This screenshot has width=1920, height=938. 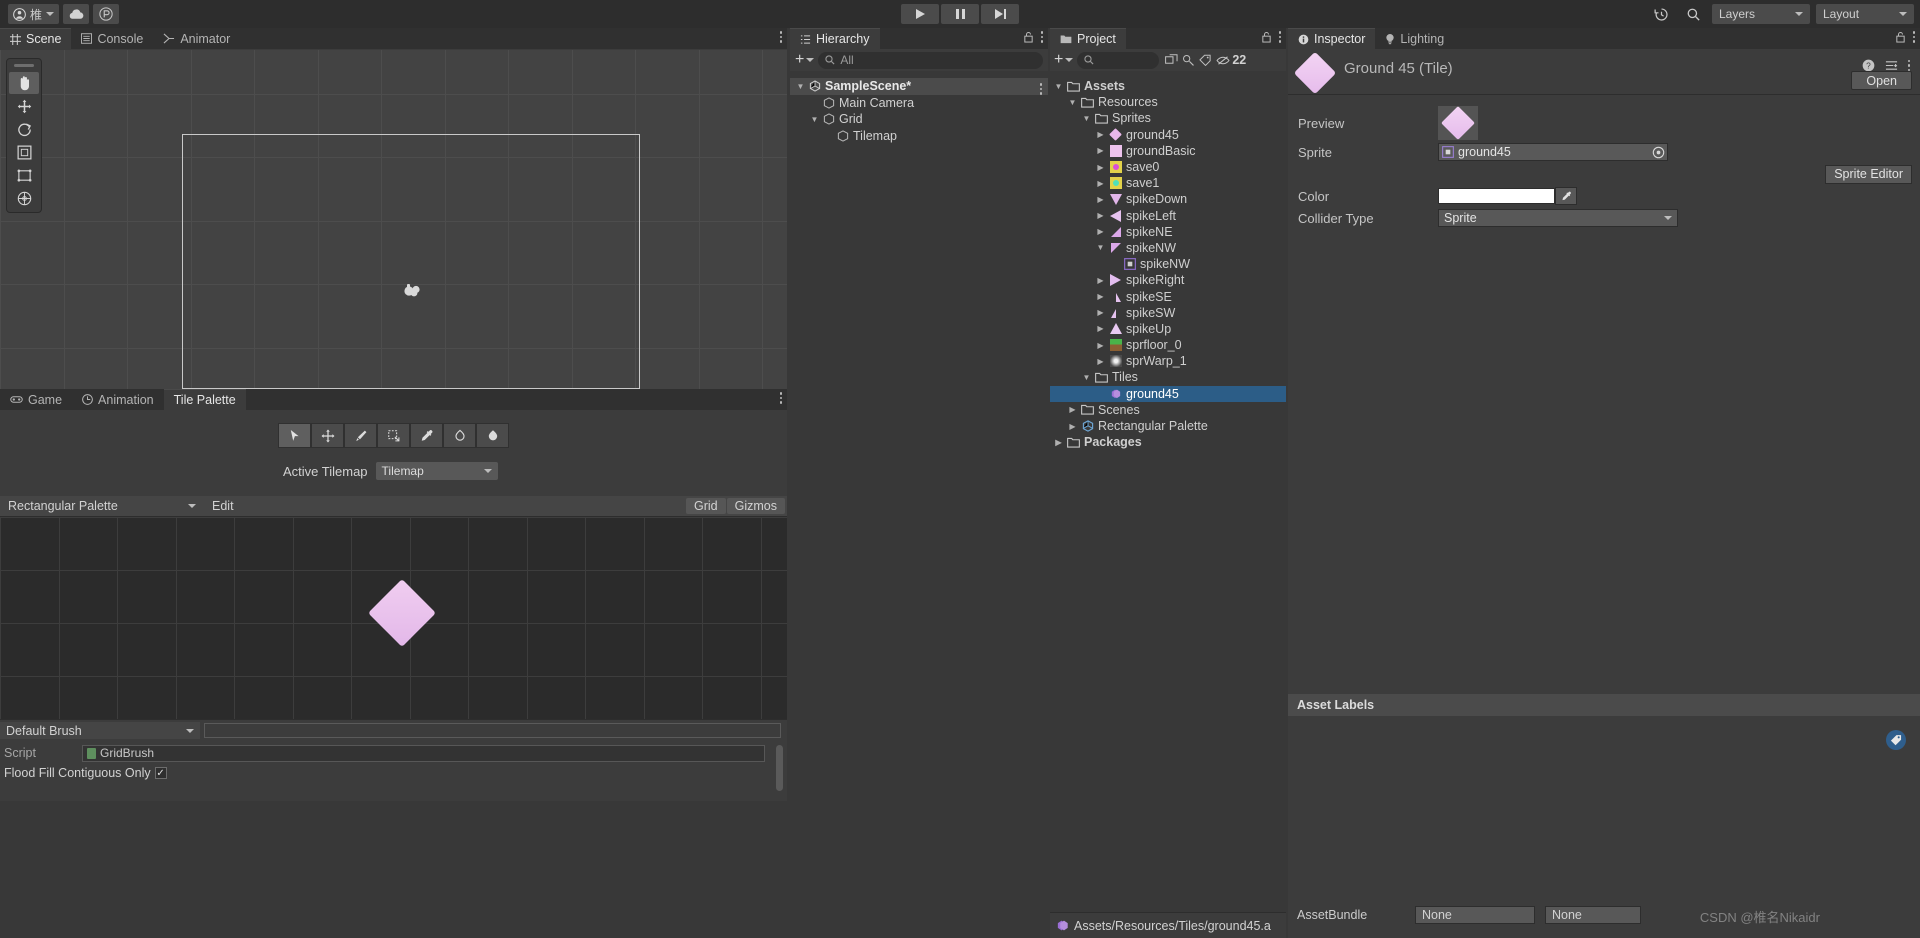 What do you see at coordinates (1168, 216) in the screenshot?
I see `project-row: ▶ spikeLeft` at bounding box center [1168, 216].